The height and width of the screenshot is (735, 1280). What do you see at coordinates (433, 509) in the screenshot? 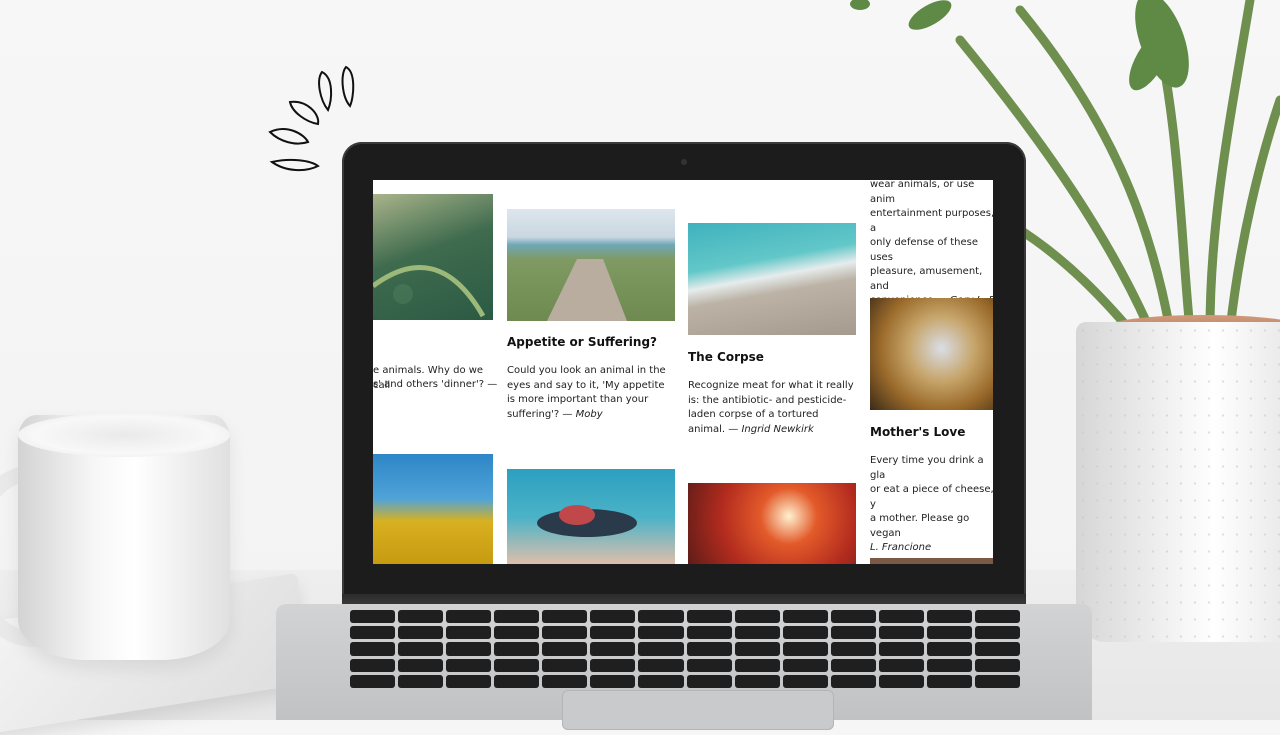
I see `photo-yellow-flowers` at bounding box center [433, 509].